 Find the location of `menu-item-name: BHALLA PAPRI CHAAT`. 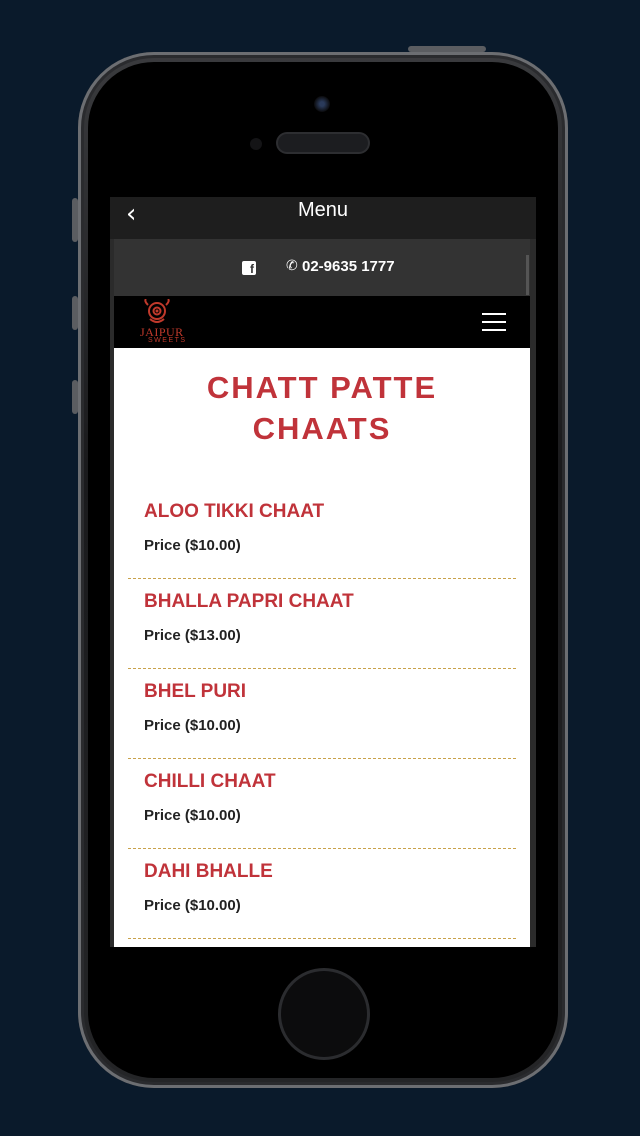

menu-item-name: BHALLA PAPRI CHAAT is located at coordinates (249, 601).